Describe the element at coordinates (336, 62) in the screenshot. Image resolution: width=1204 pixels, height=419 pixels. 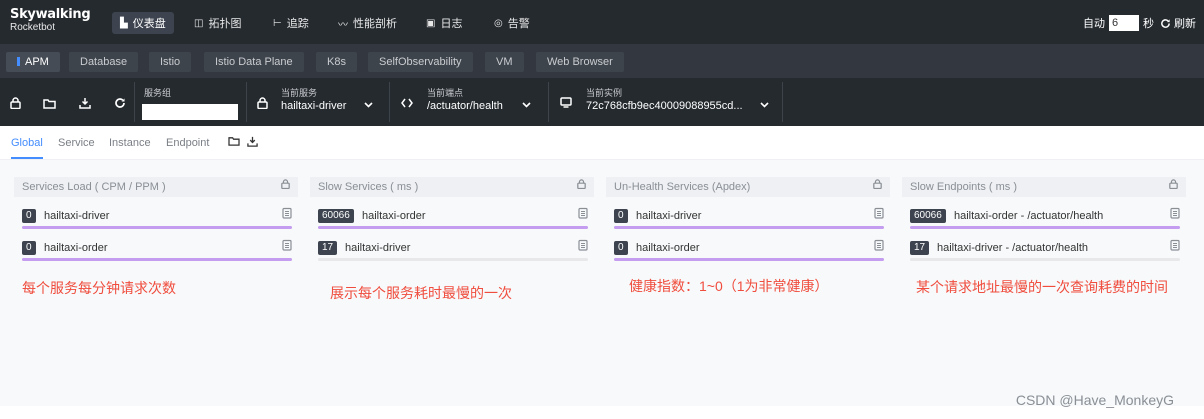
I see `layer-tab-k8s: K8s` at that location.